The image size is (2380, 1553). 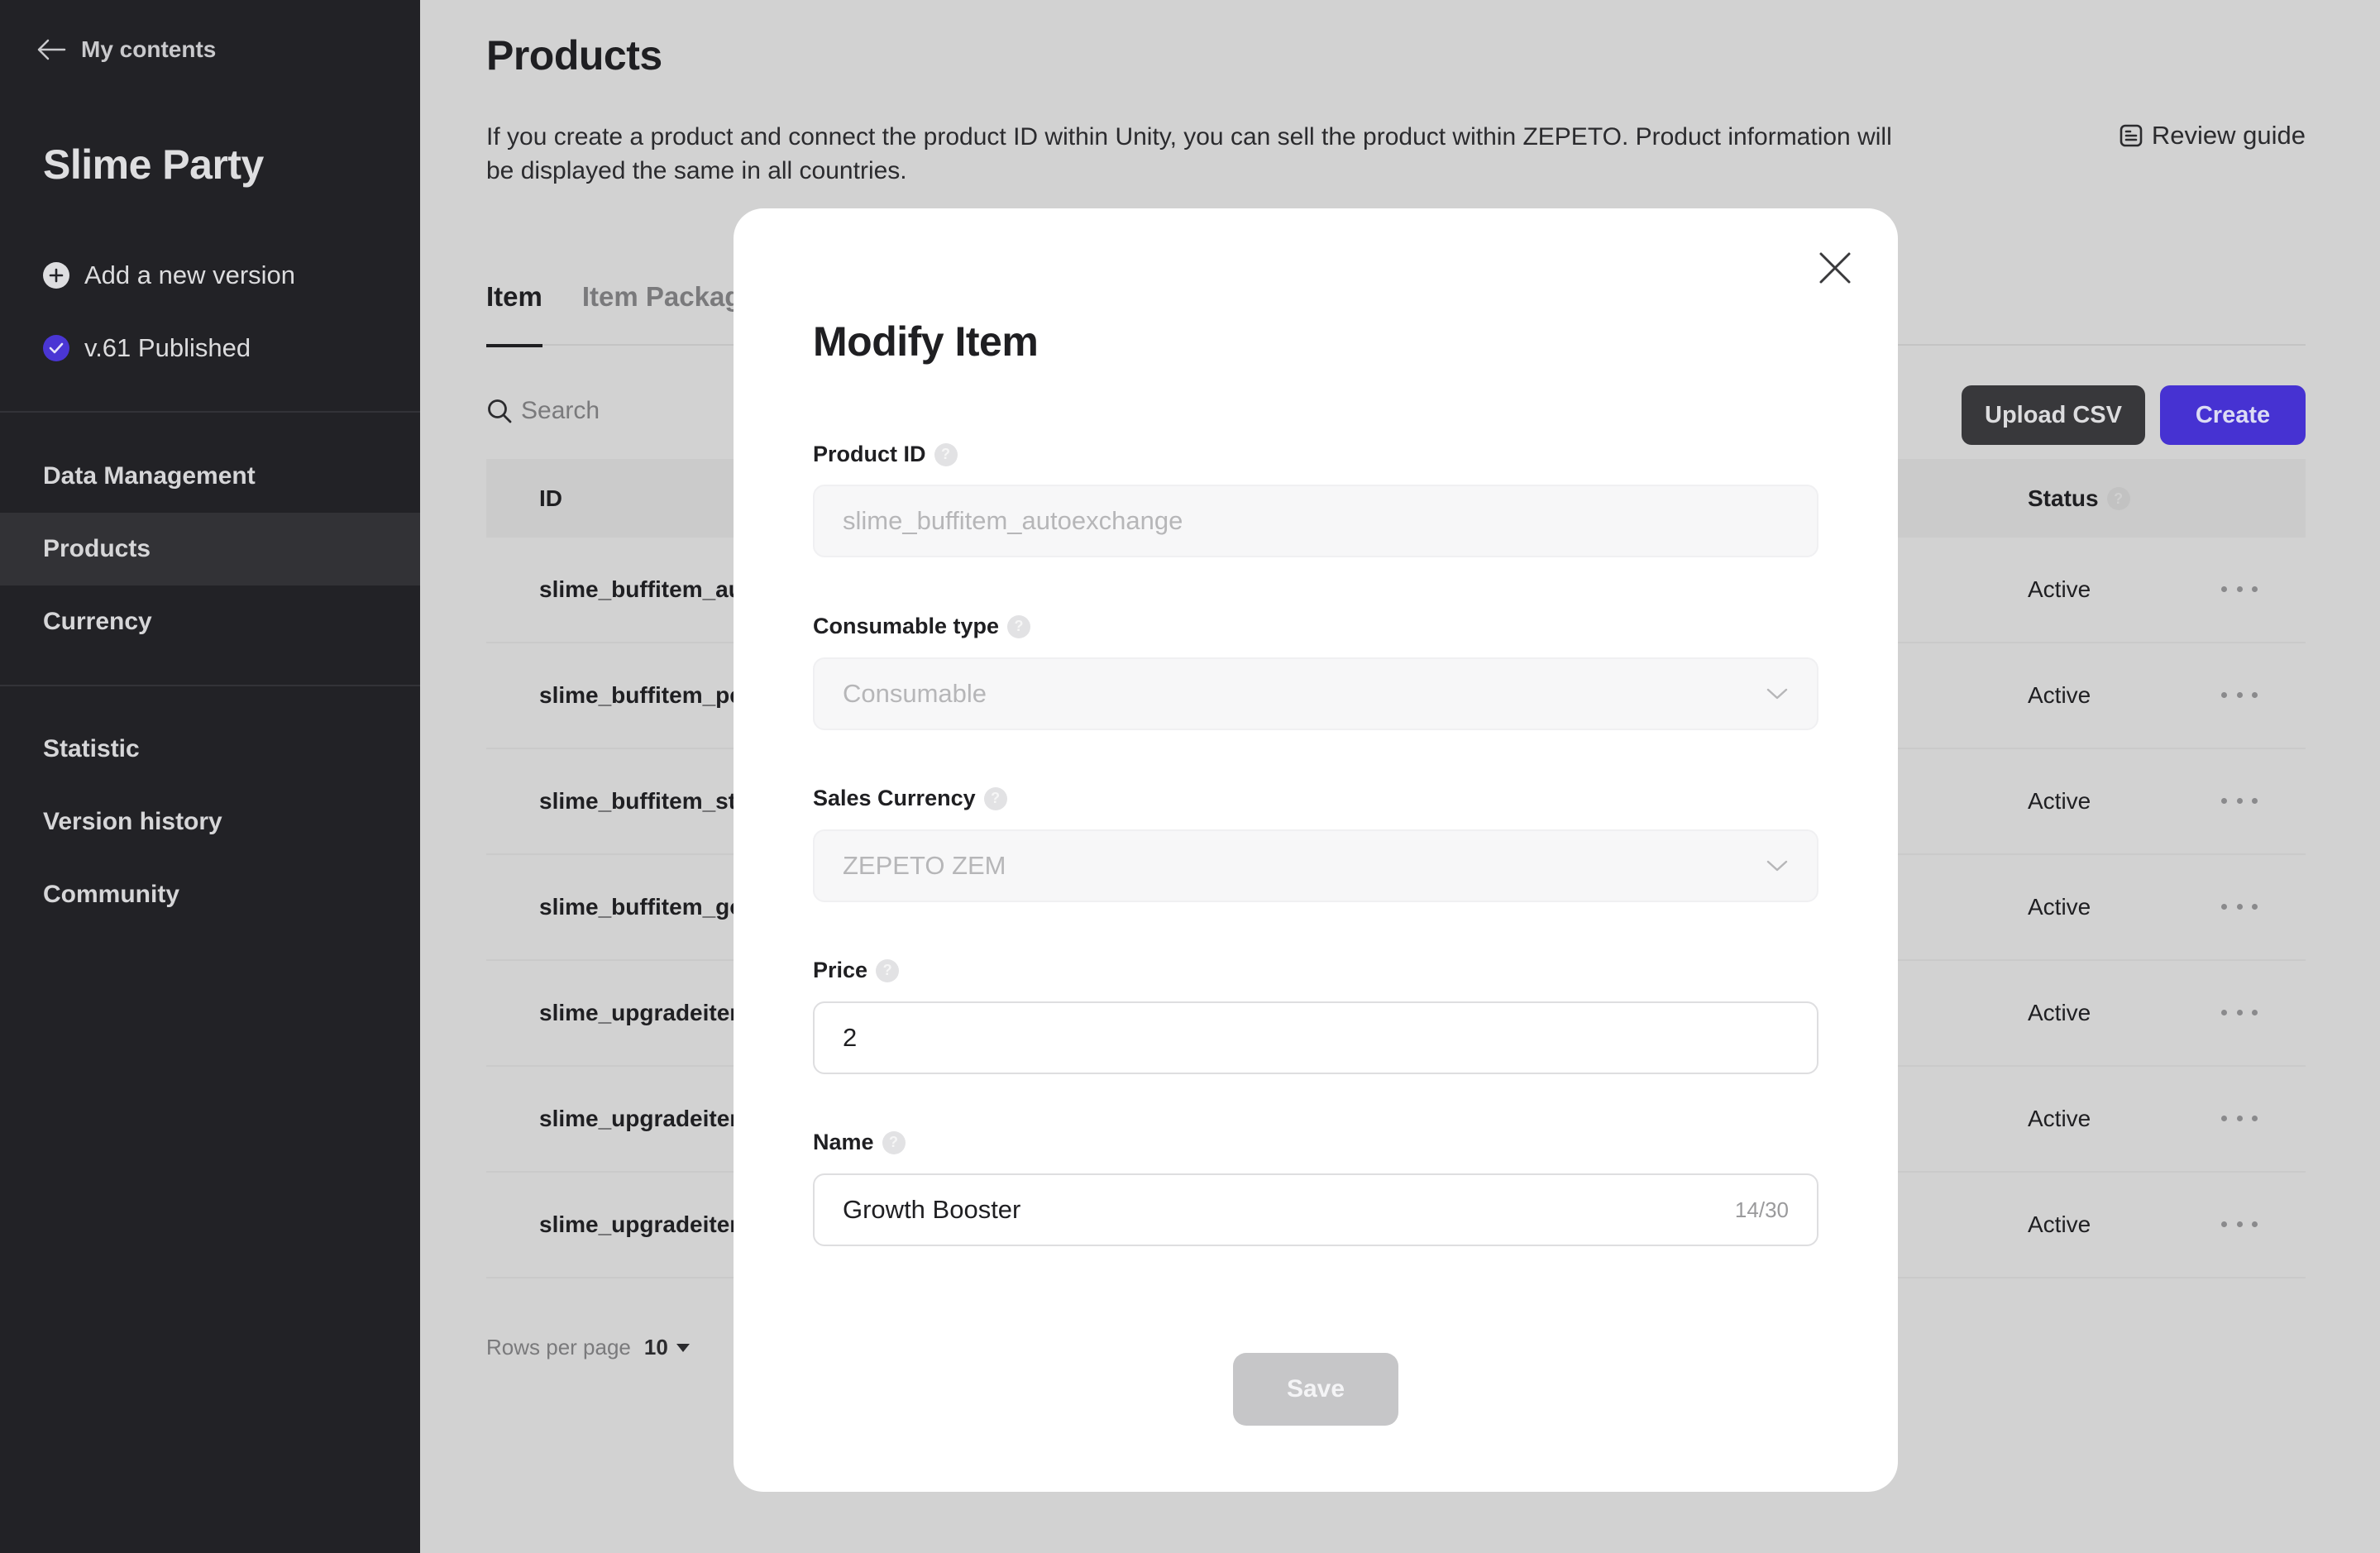 What do you see at coordinates (167, 347) in the screenshot?
I see `published-version-label: v.61 Published` at bounding box center [167, 347].